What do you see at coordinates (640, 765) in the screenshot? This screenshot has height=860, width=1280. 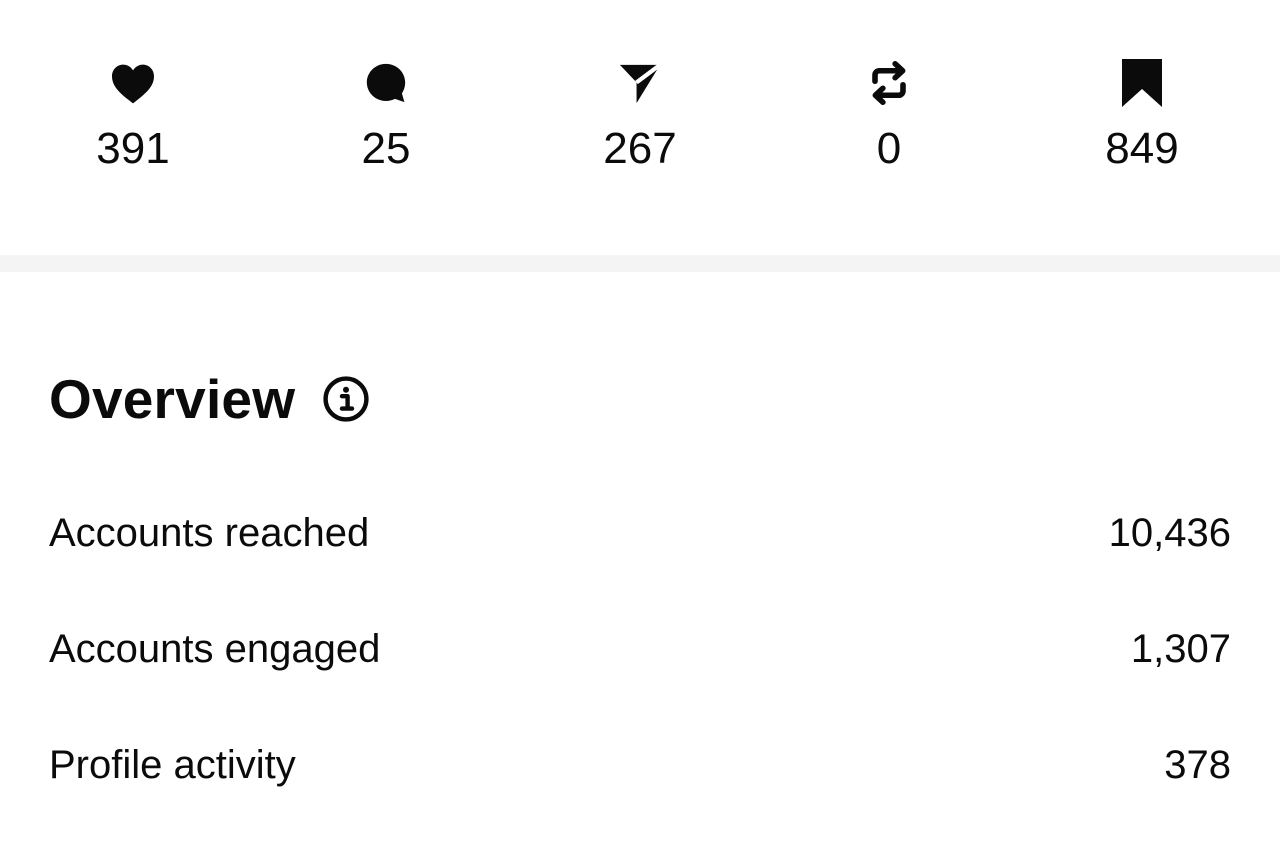 I see `metric-row-profile-activity: Profile activity 378` at bounding box center [640, 765].